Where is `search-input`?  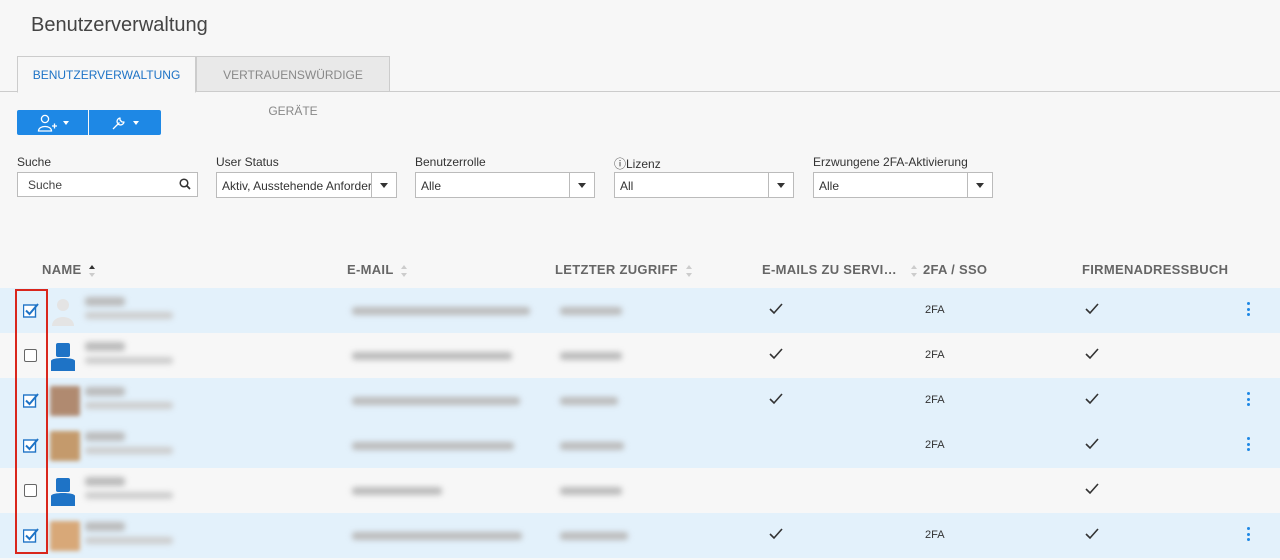 search-input is located at coordinates (98, 184).